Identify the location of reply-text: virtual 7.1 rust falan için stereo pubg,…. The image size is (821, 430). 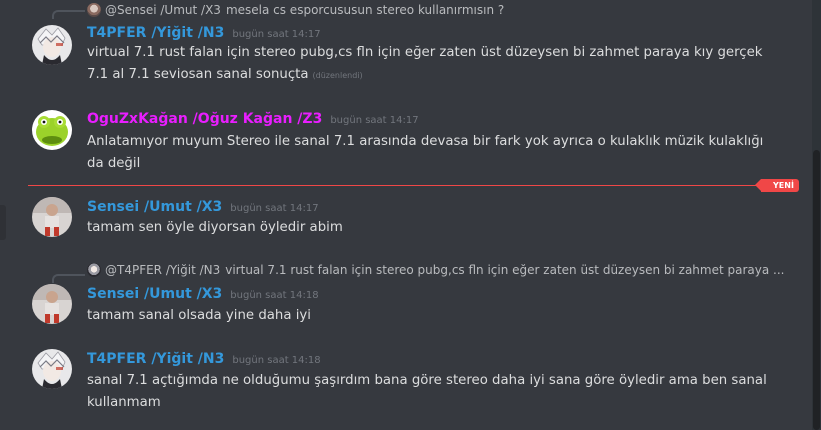
(505, 270).